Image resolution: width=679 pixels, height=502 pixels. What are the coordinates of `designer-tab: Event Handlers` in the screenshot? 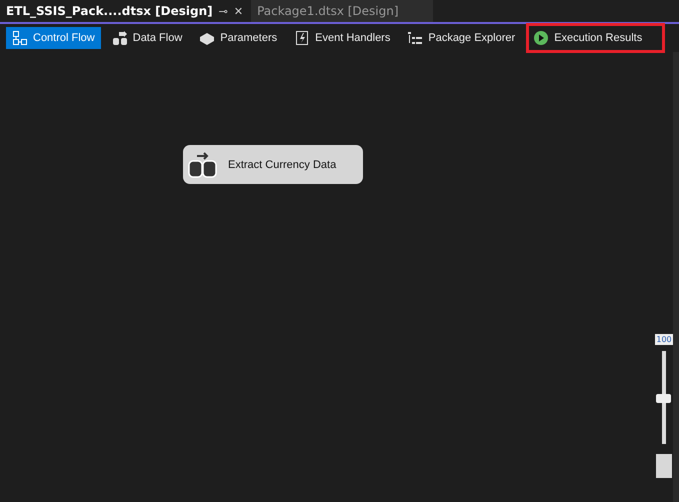 It's located at (342, 38).